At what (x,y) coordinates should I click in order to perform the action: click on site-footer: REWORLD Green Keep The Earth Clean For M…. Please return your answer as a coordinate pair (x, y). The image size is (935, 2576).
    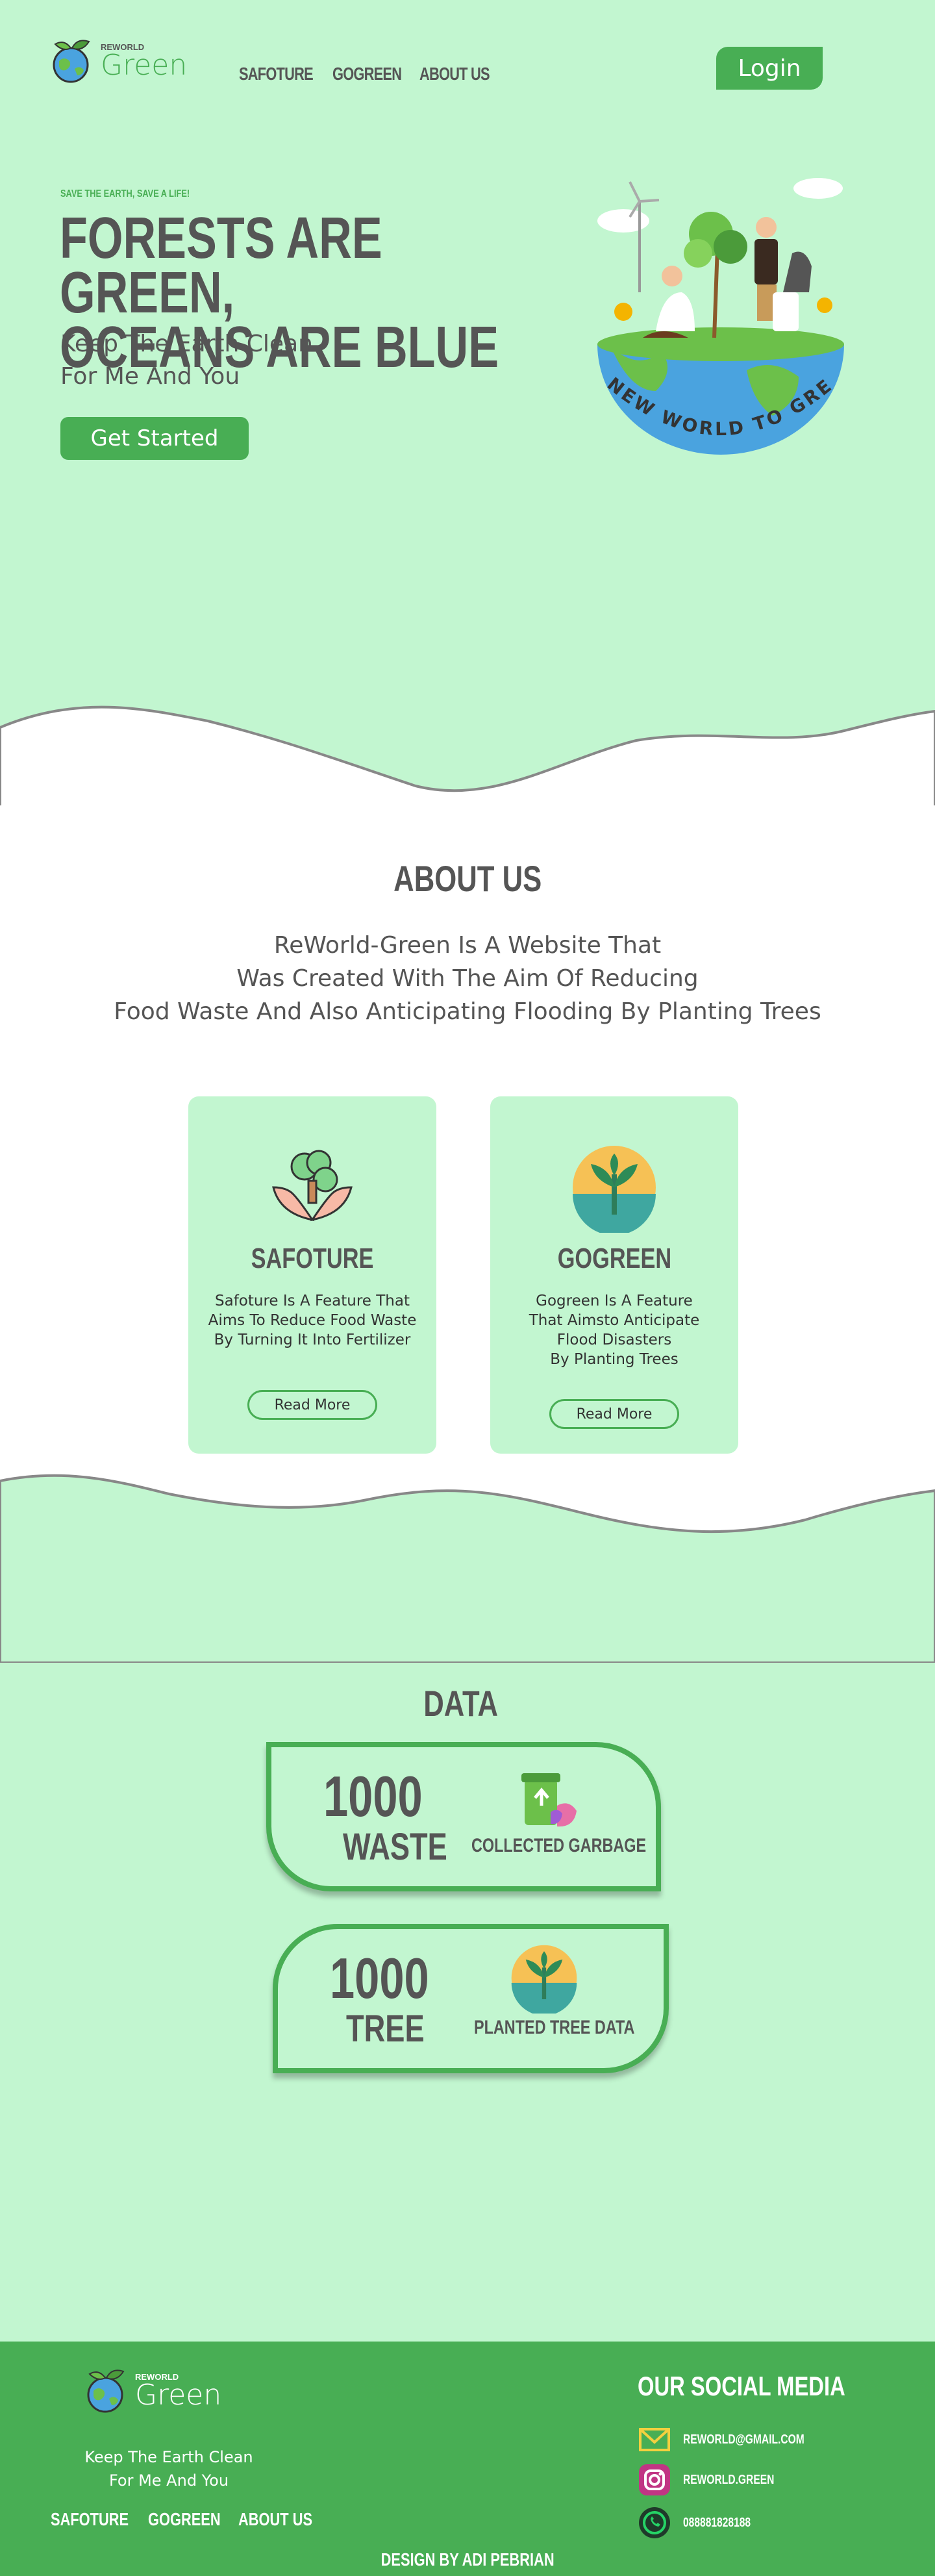
    Looking at the image, I should click on (467, 2459).